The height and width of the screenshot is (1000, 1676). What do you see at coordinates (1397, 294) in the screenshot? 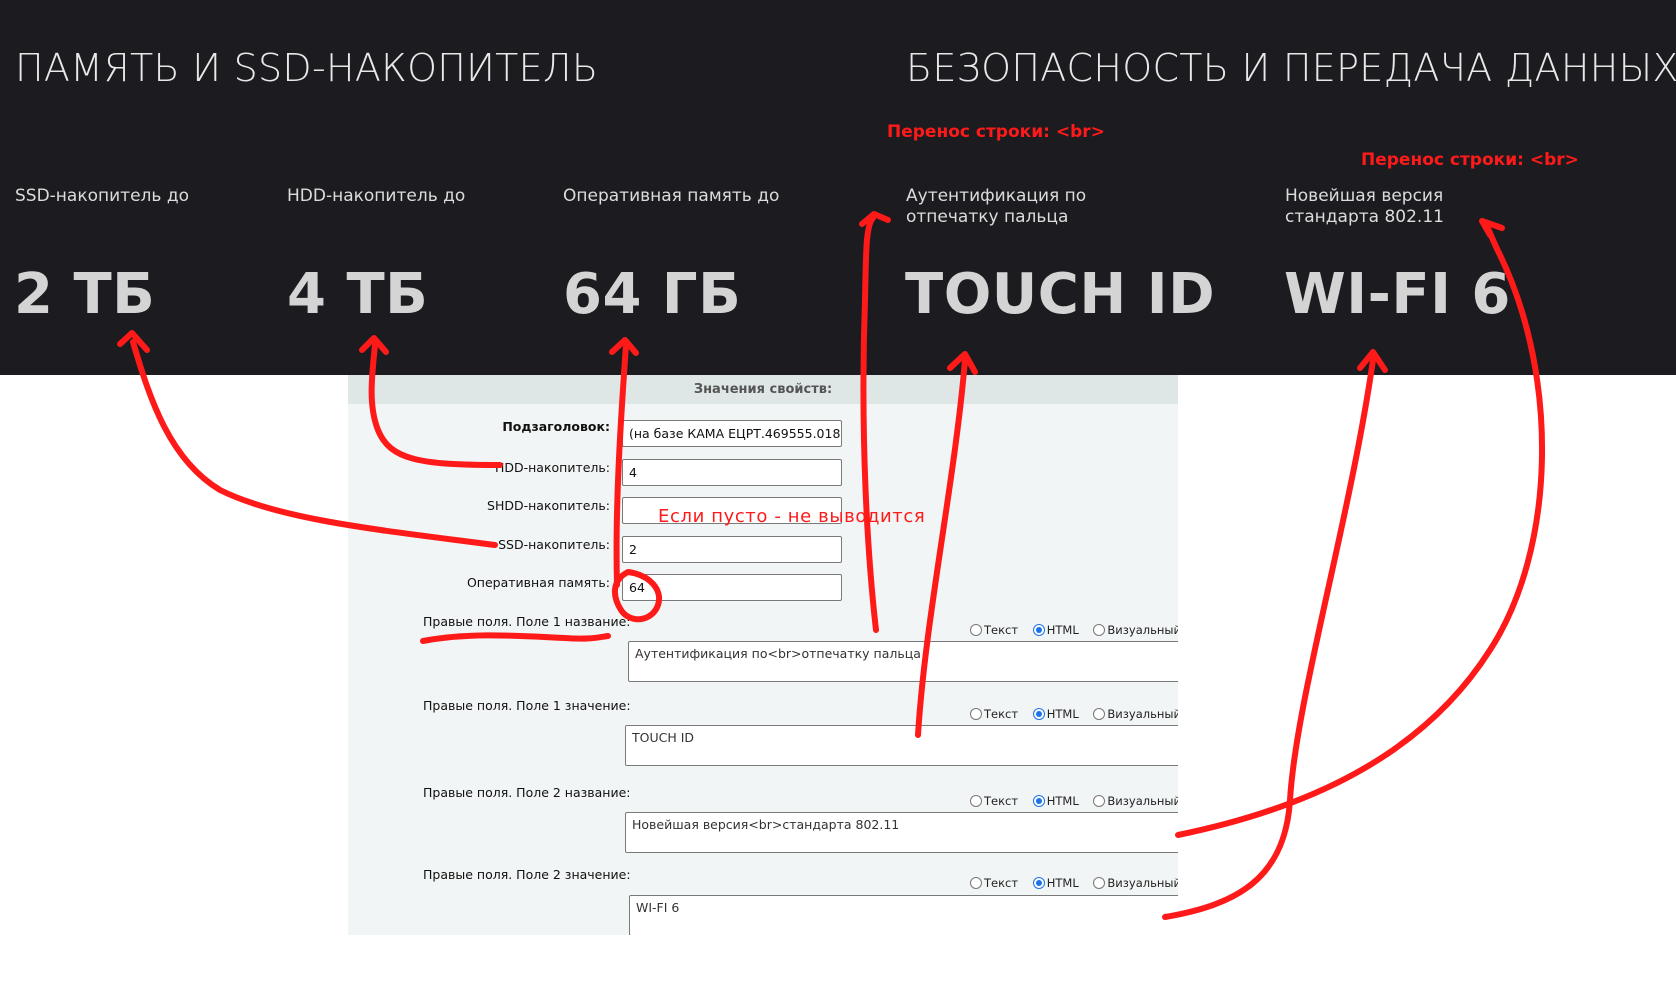
I see `wifi-stat-value: WI-FI 6` at bounding box center [1397, 294].